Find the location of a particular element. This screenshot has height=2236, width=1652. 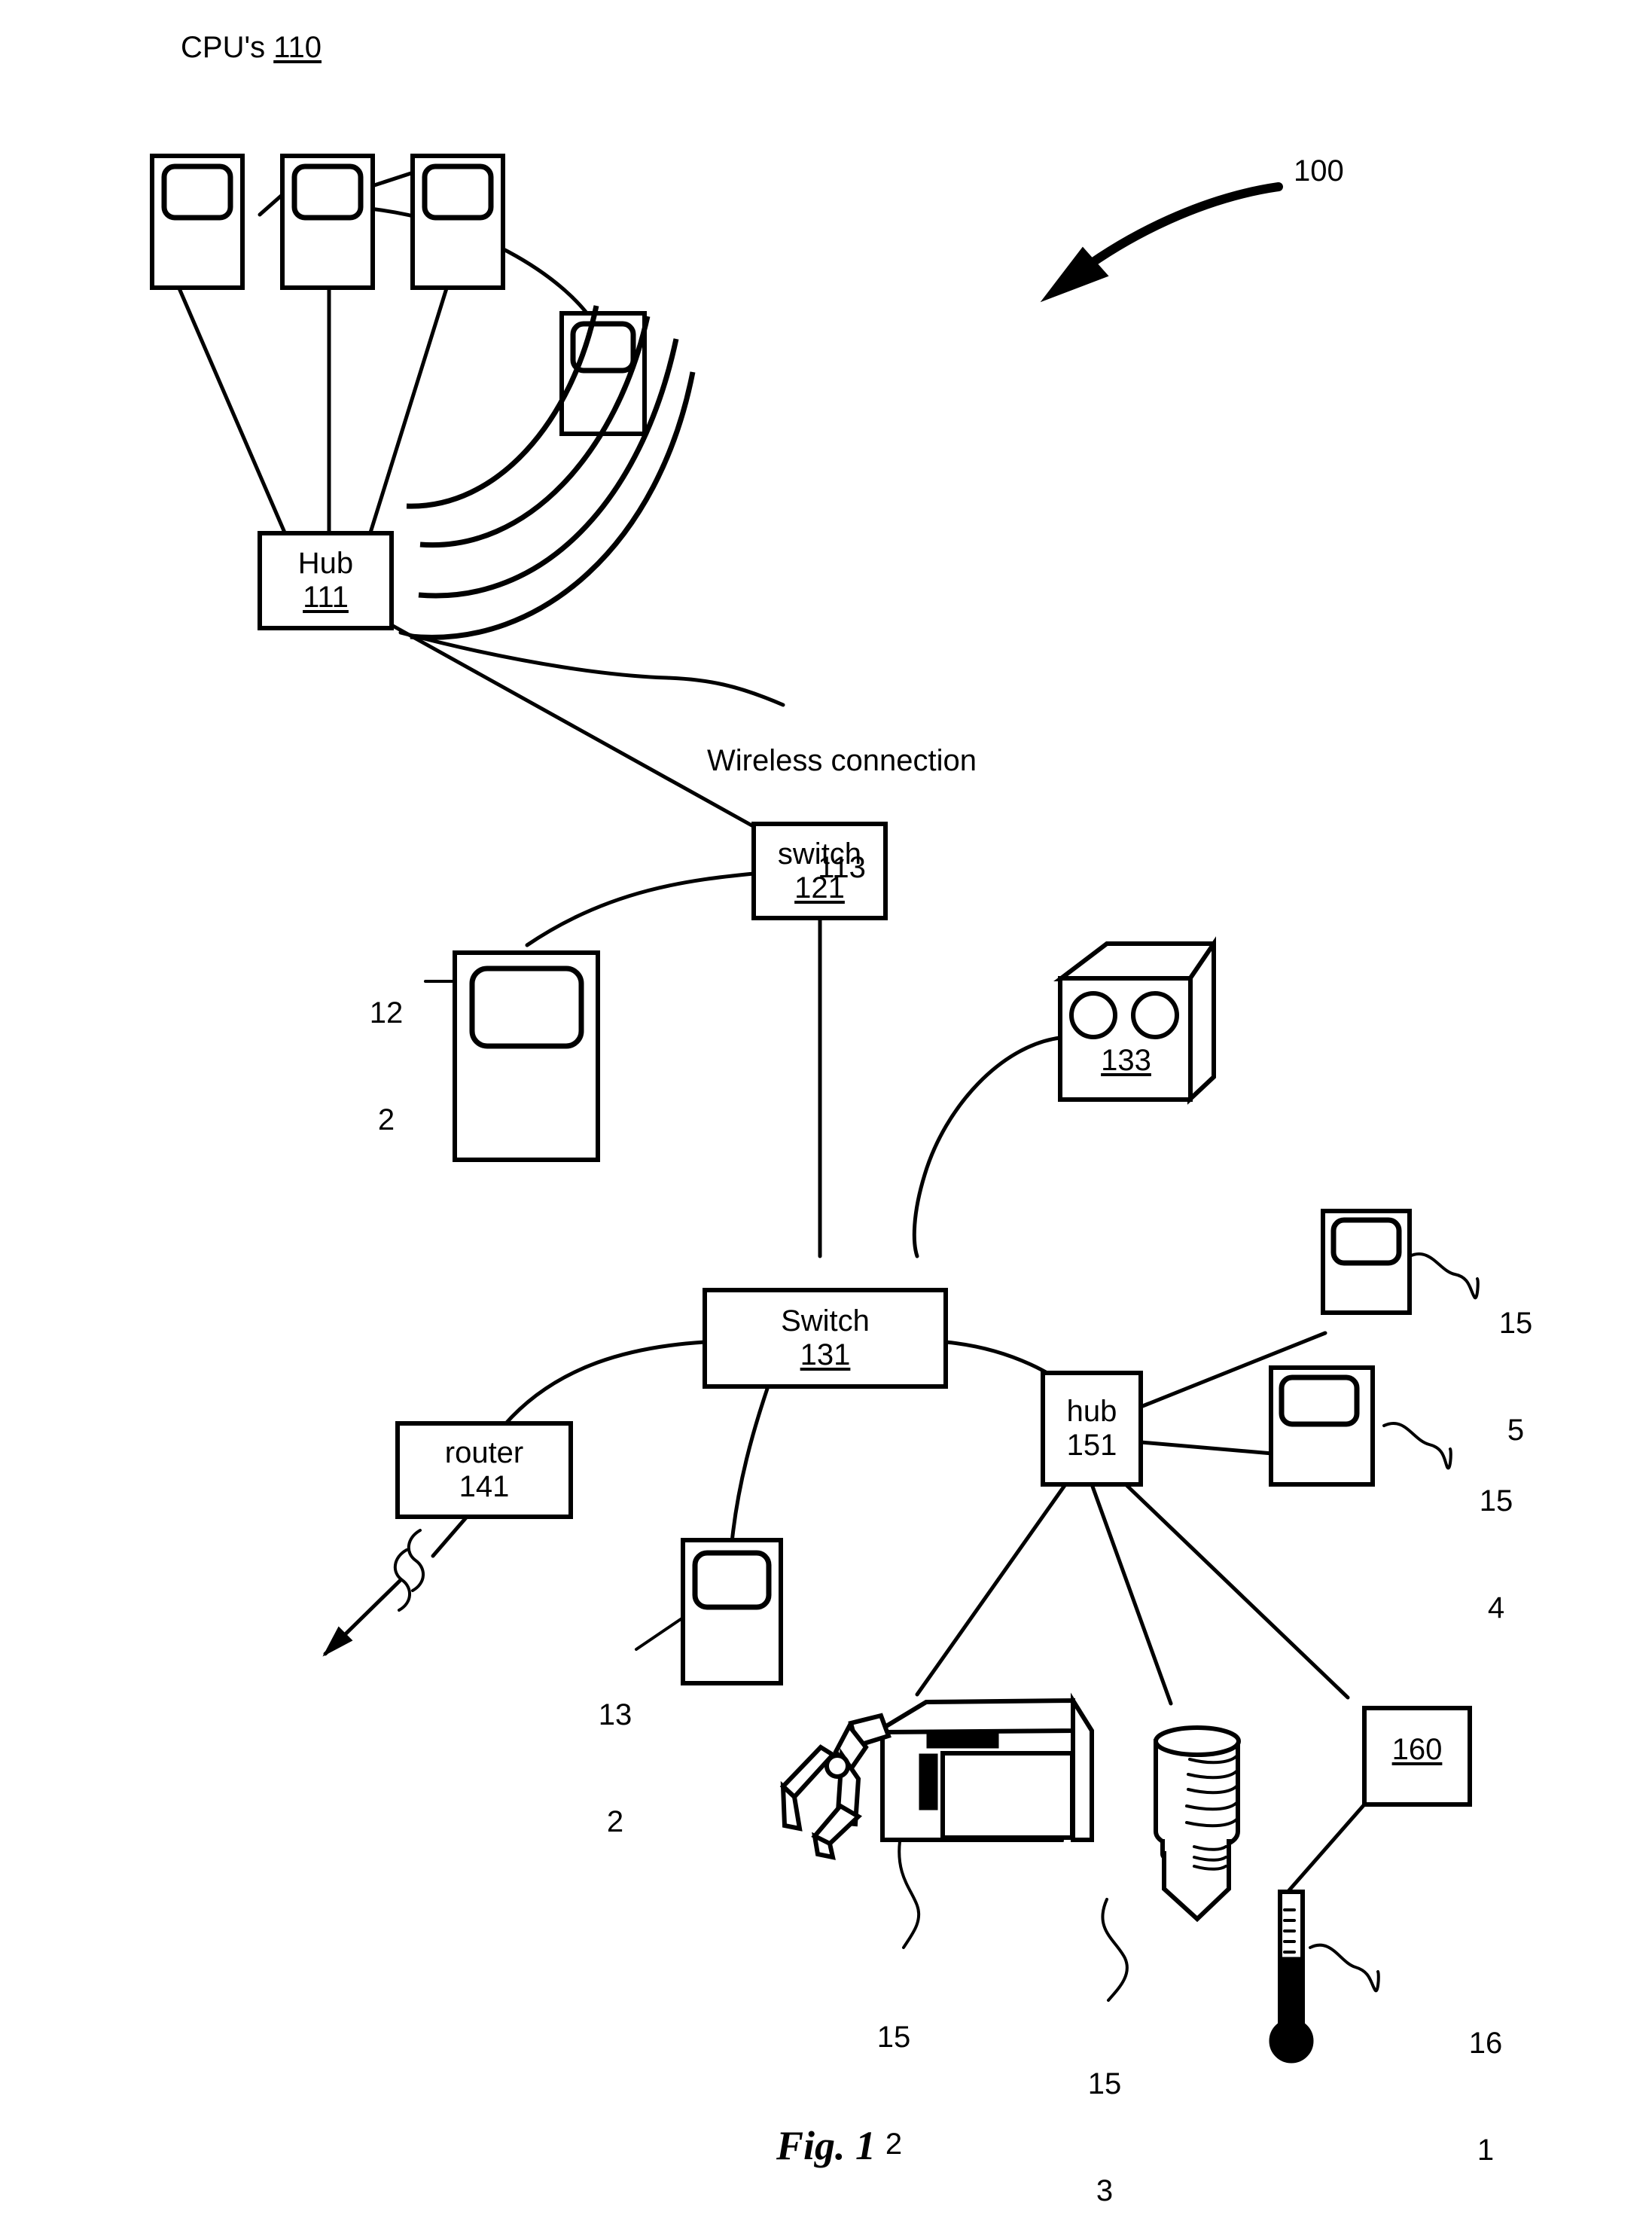

computer-154-ref-line2: 4 is located at coordinates (1496, 1607).